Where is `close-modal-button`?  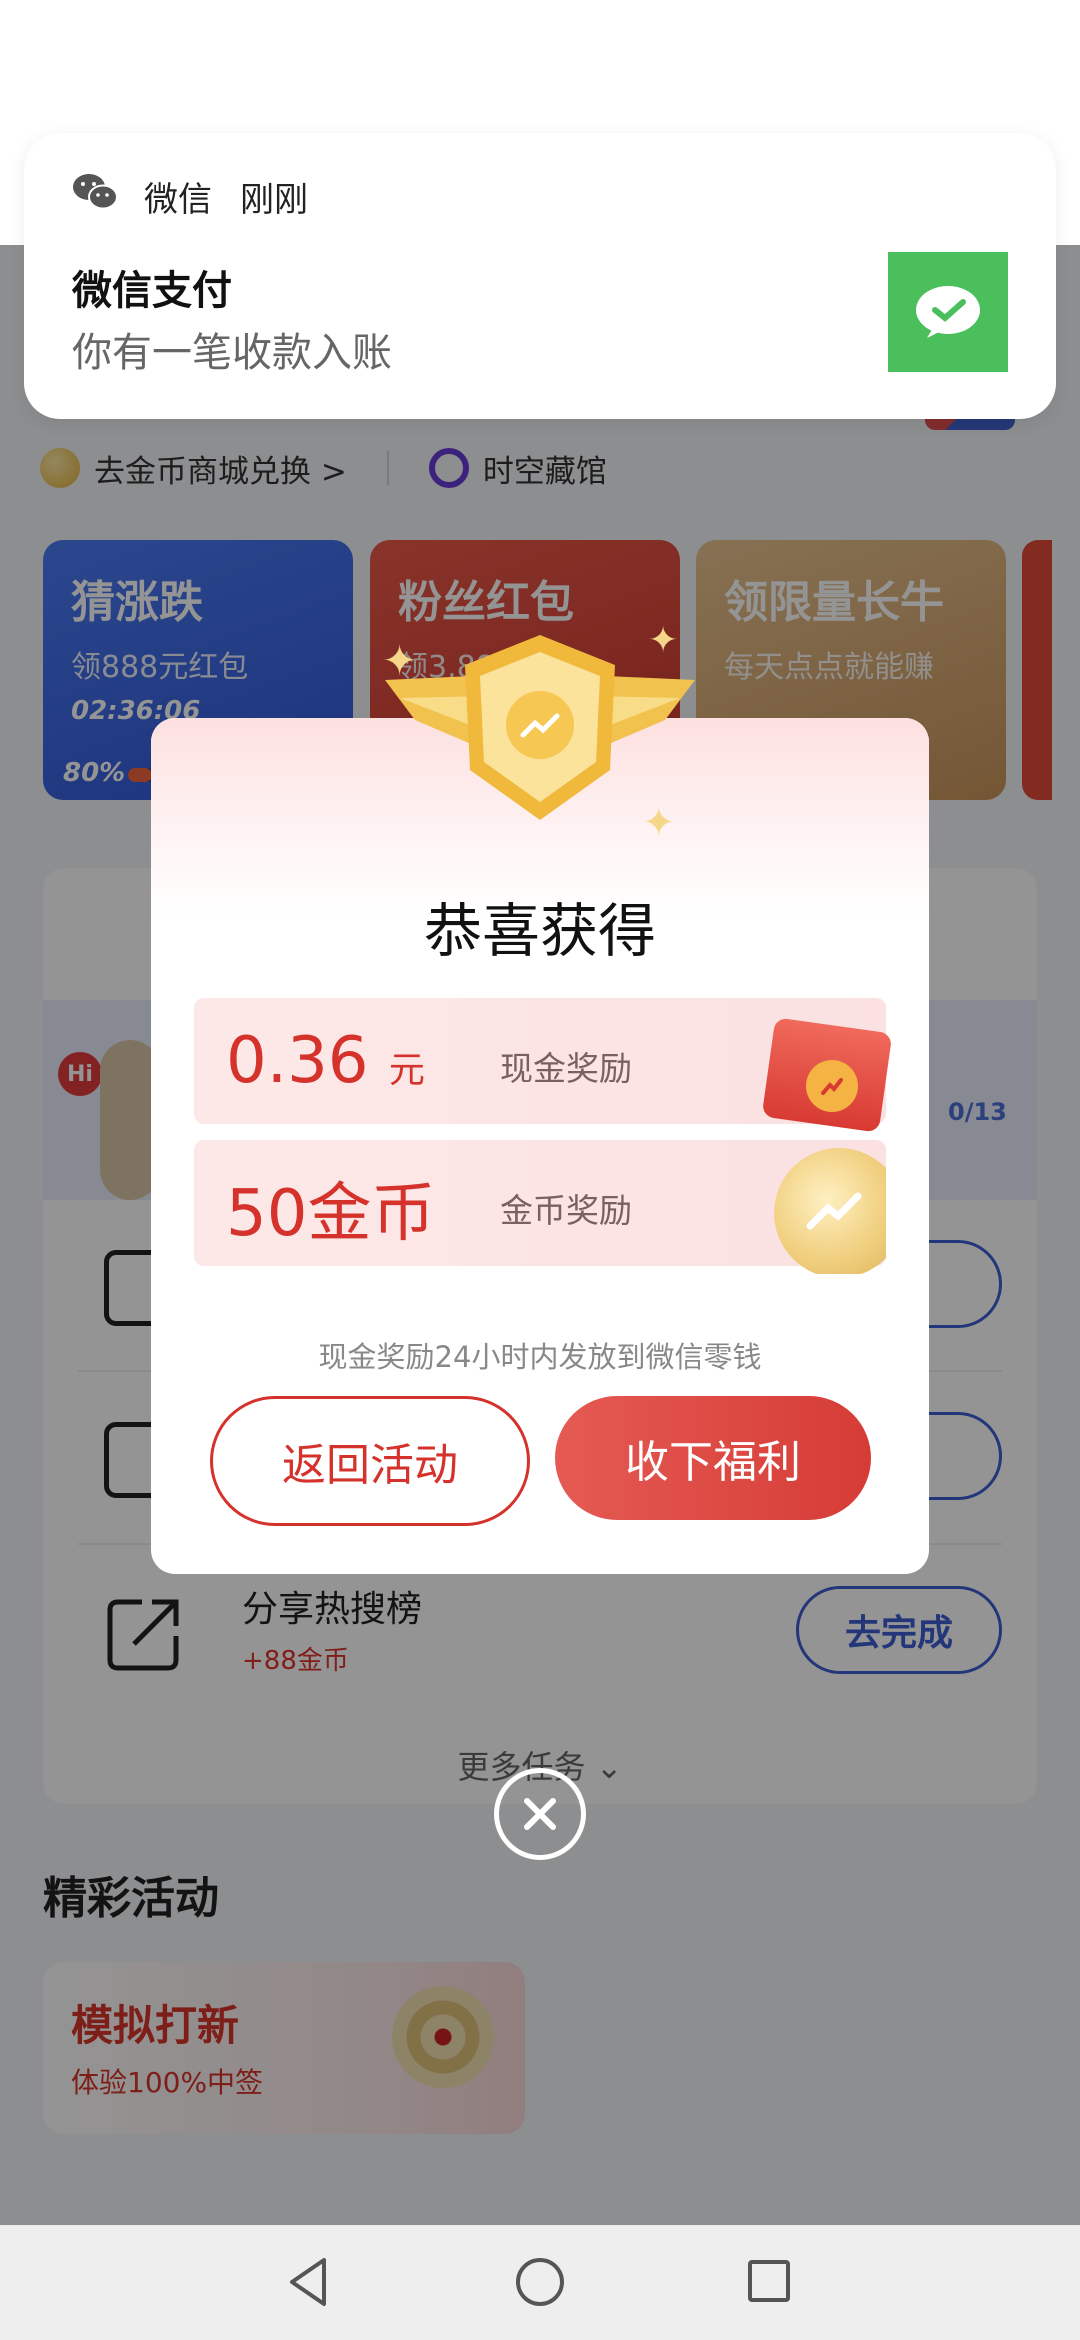
close-modal-button is located at coordinates (540, 1814).